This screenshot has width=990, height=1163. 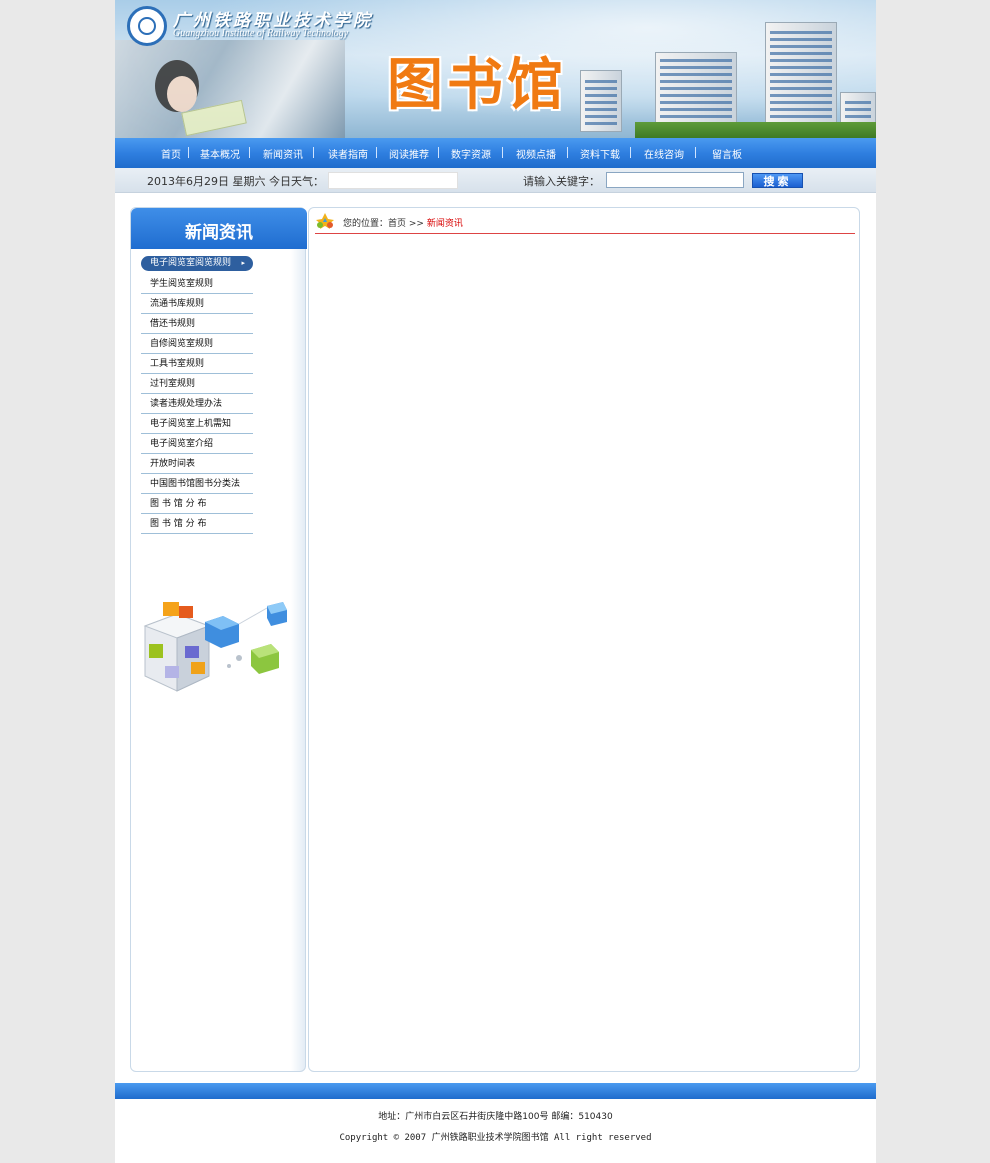 I want to click on breadcrumb-current: 新闻资讯, so click(x=444, y=224).